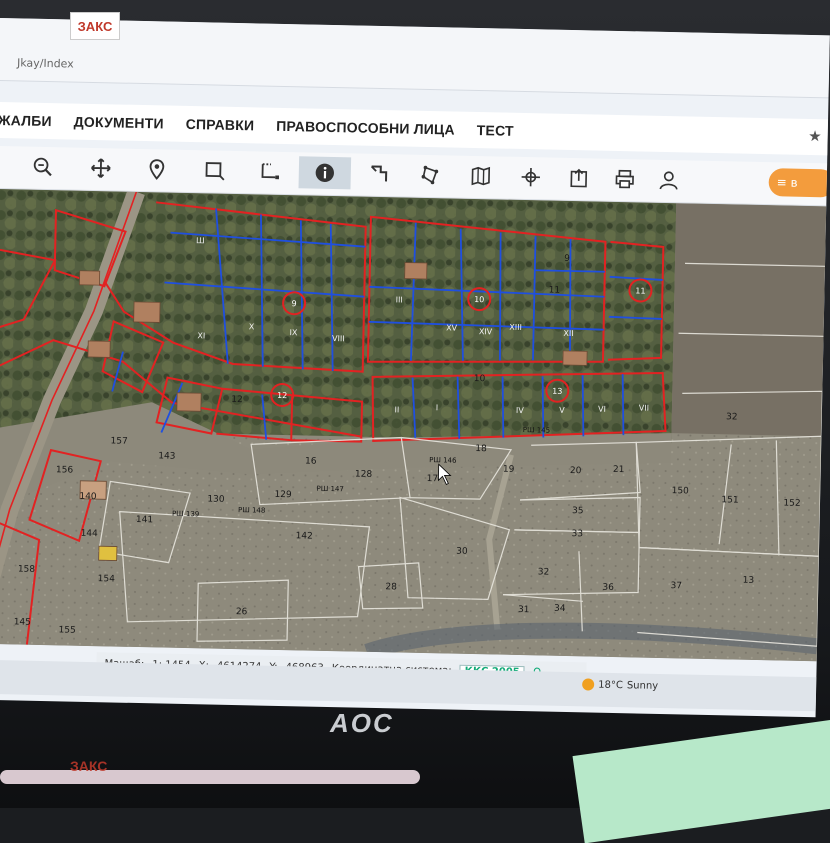  What do you see at coordinates (43, 167) in the screenshot?
I see `zoom-out-icon` at bounding box center [43, 167].